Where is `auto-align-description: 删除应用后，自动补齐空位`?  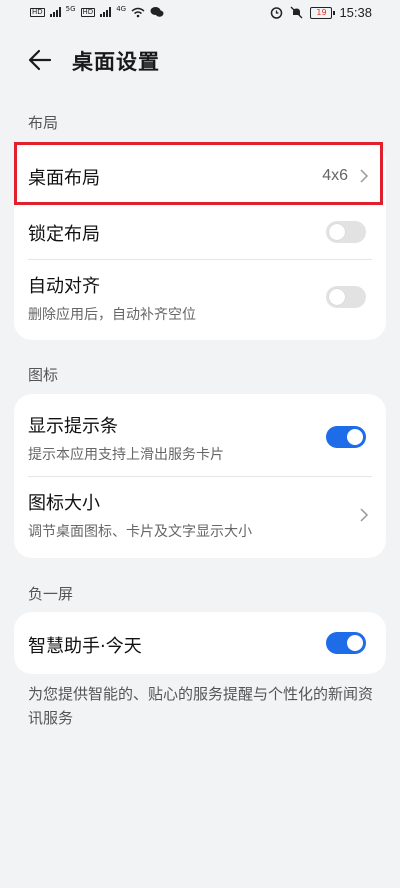
auto-align-description: 删除应用后，自动补齐空位 is located at coordinates (112, 315).